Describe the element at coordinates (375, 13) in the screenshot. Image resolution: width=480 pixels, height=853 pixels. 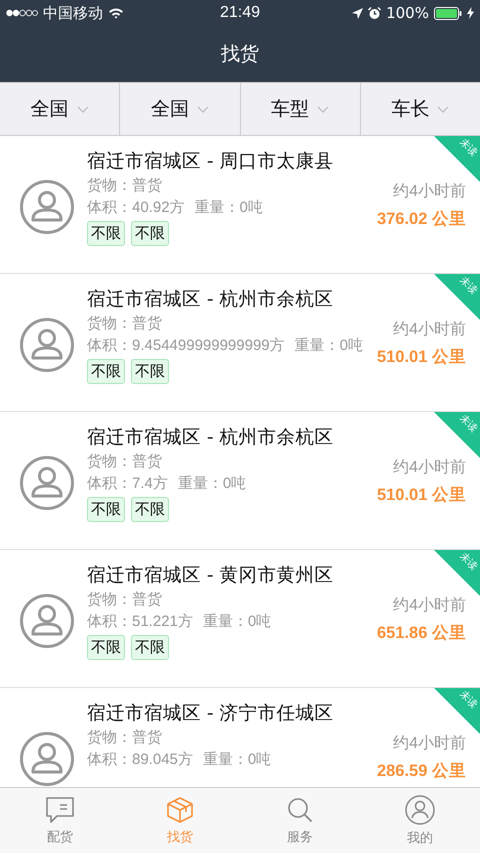
I see `alarm-clock-icon` at that location.